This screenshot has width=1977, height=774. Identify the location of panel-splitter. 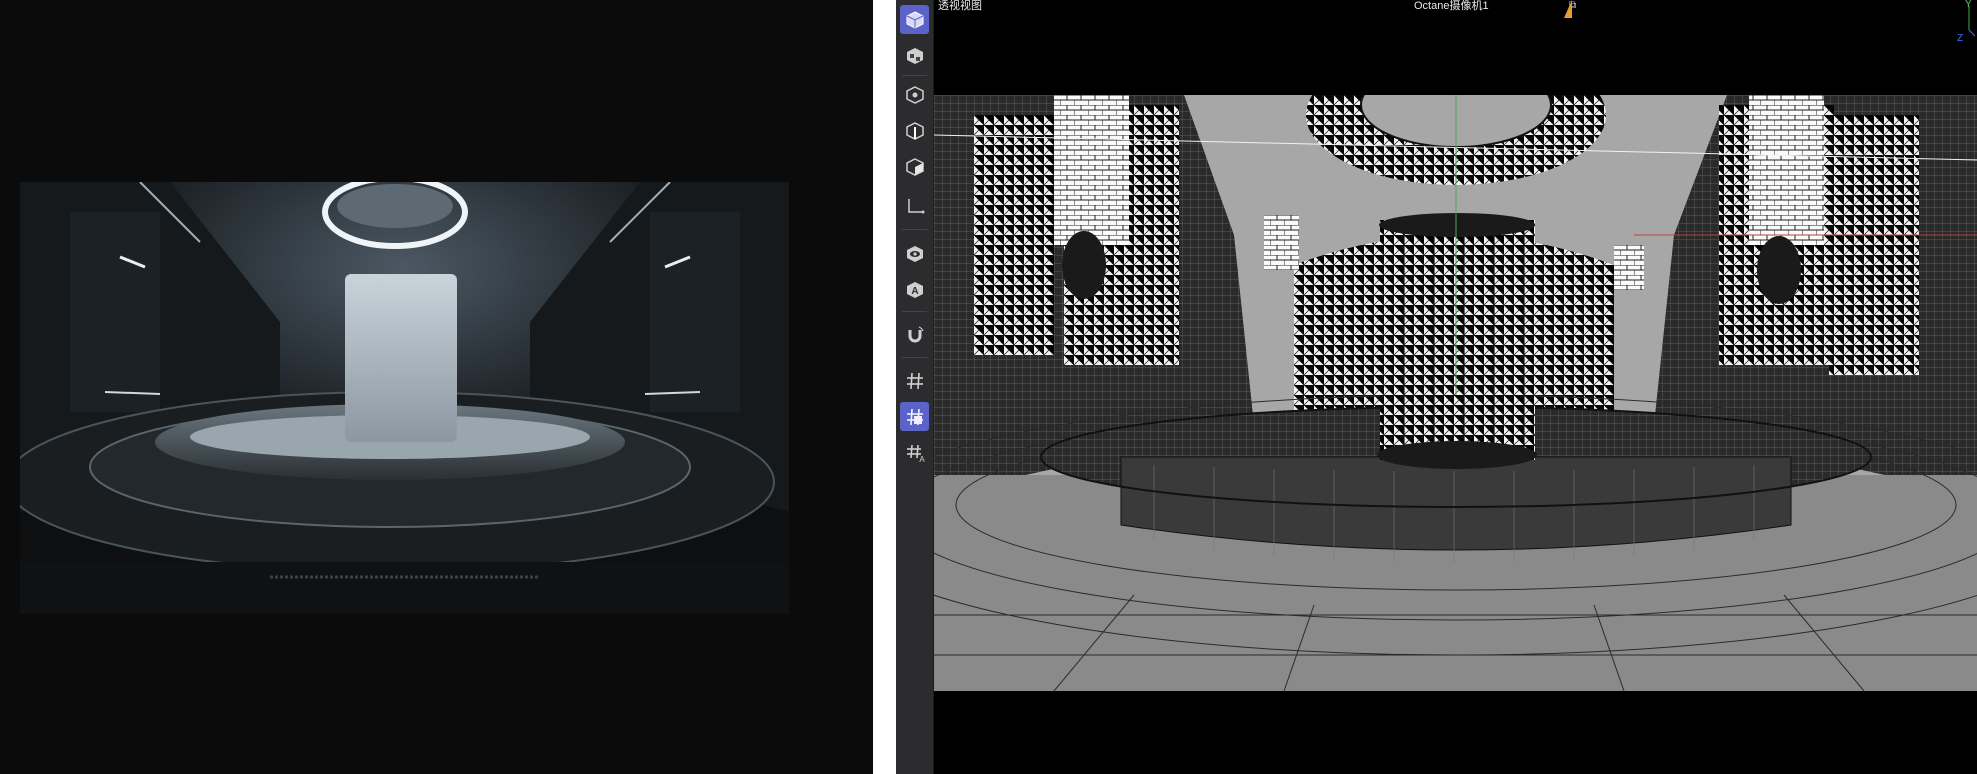
(884, 387).